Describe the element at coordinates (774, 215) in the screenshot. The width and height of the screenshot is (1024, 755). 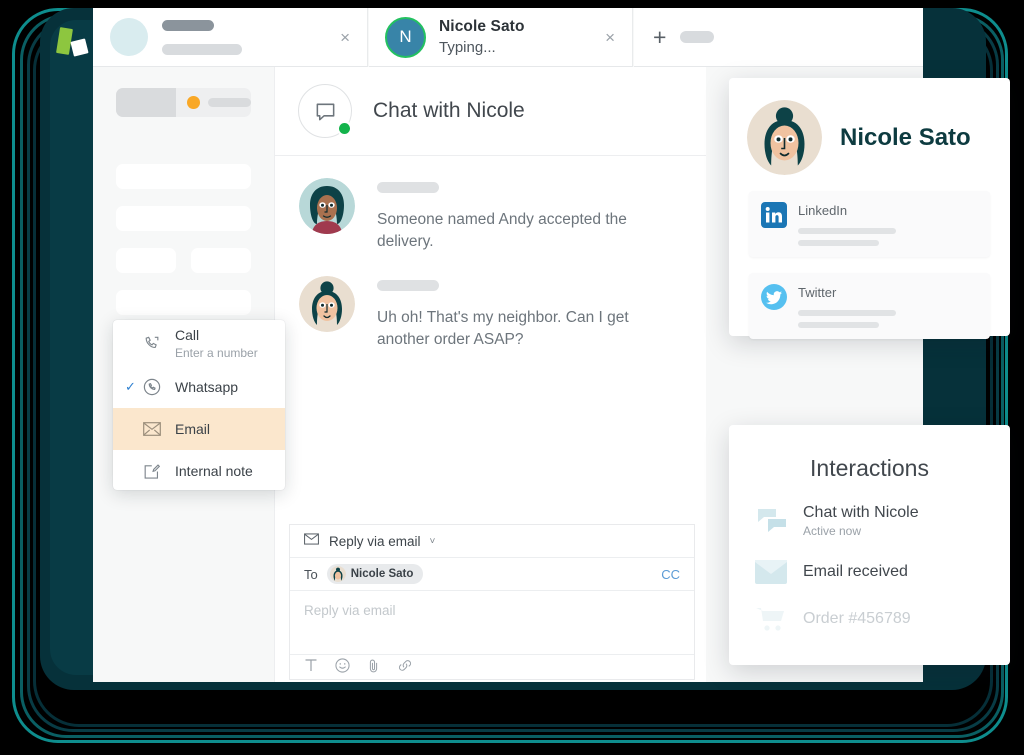
I see `linkedin-icon` at that location.